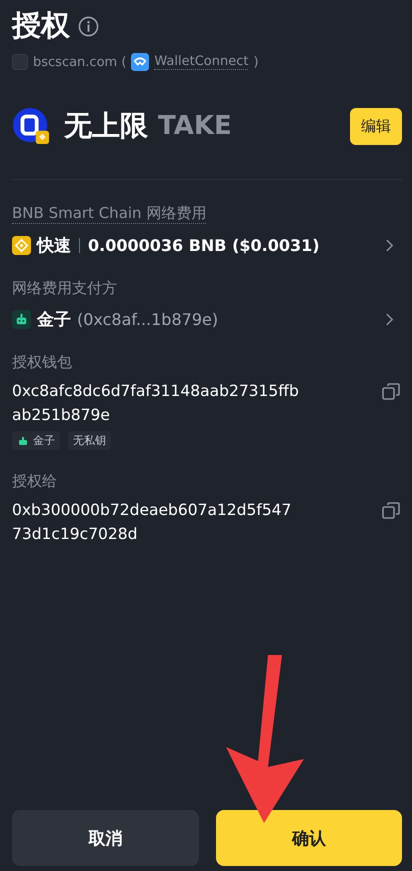 Image resolution: width=412 pixels, height=871 pixels. Describe the element at coordinates (109, 214) in the screenshot. I see `fee-label: BNB Smart Chain 网络费用` at that location.